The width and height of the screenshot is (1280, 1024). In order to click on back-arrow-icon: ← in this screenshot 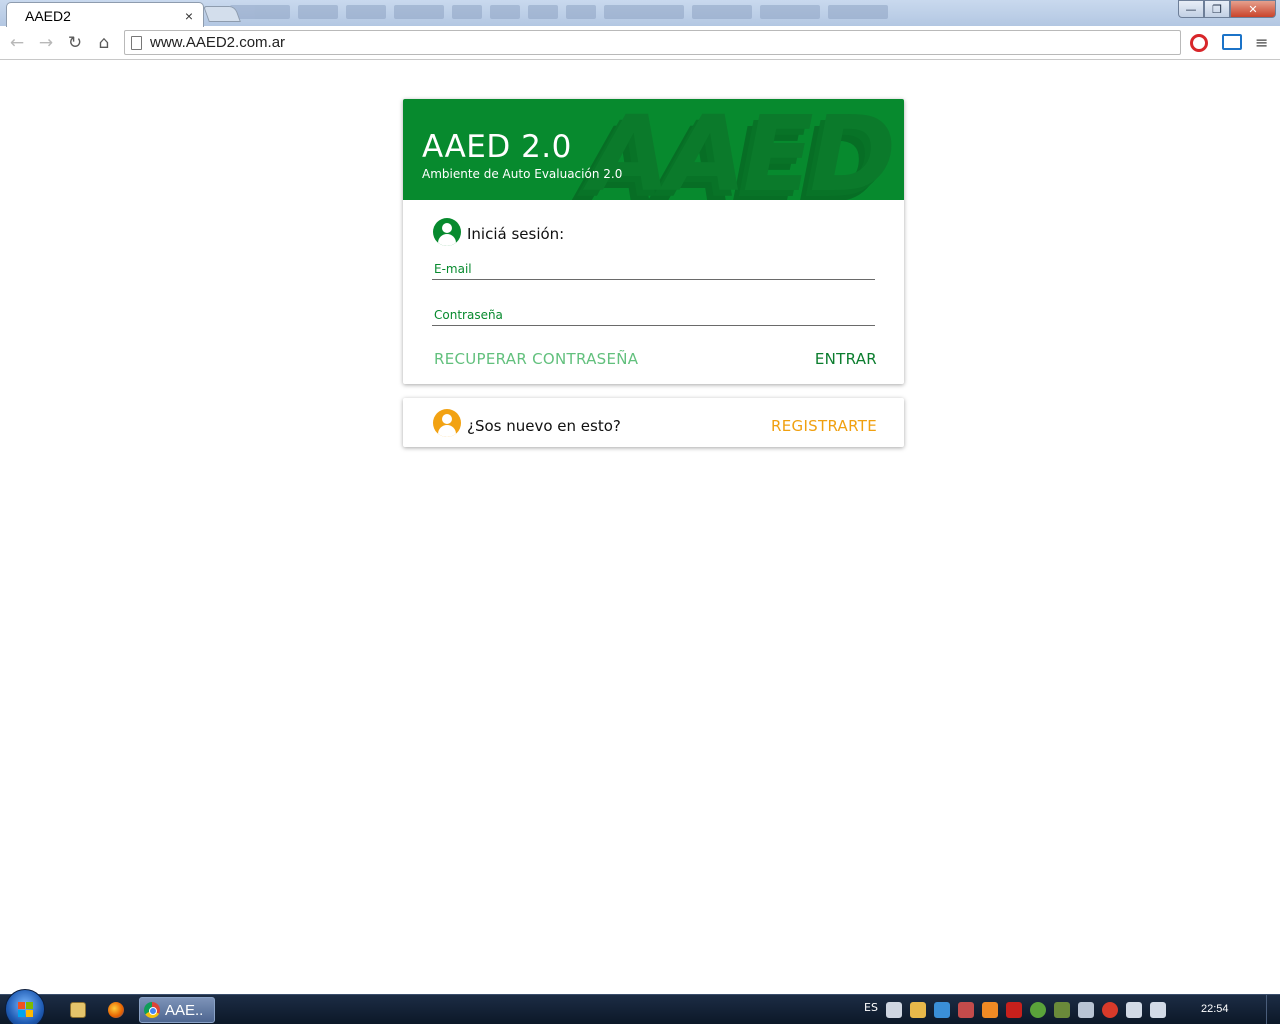, I will do `click(17, 43)`.